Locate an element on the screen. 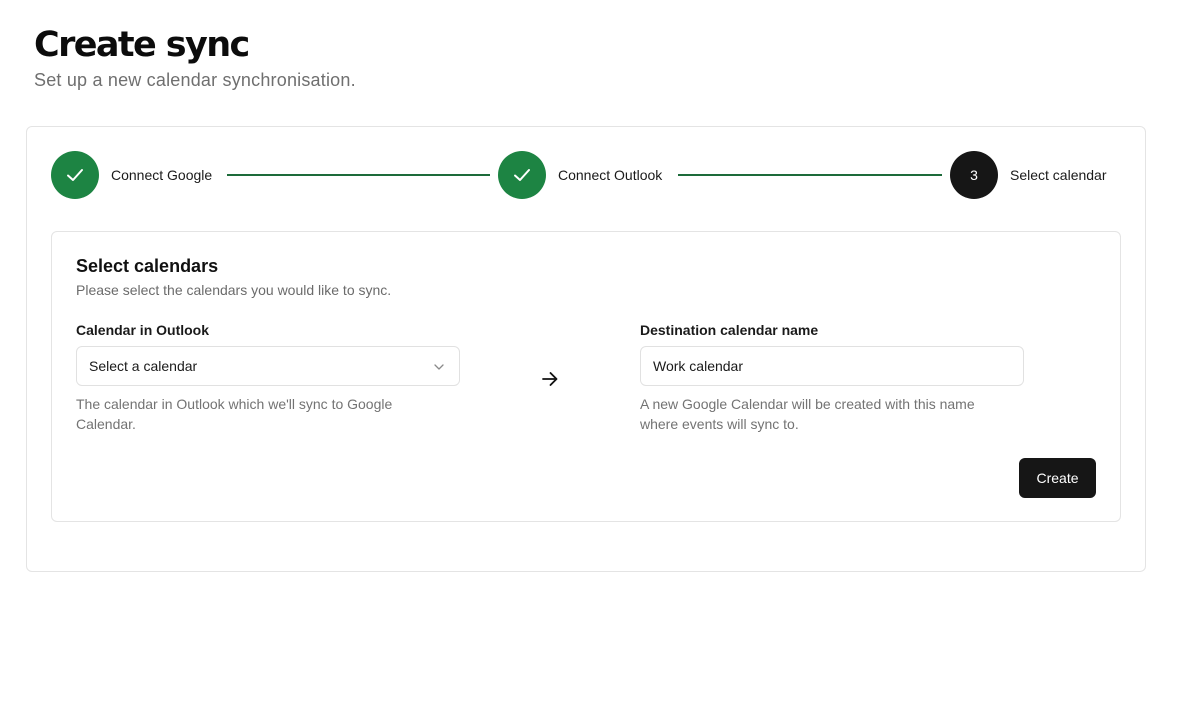  page-title: Create sync is located at coordinates (142, 45).